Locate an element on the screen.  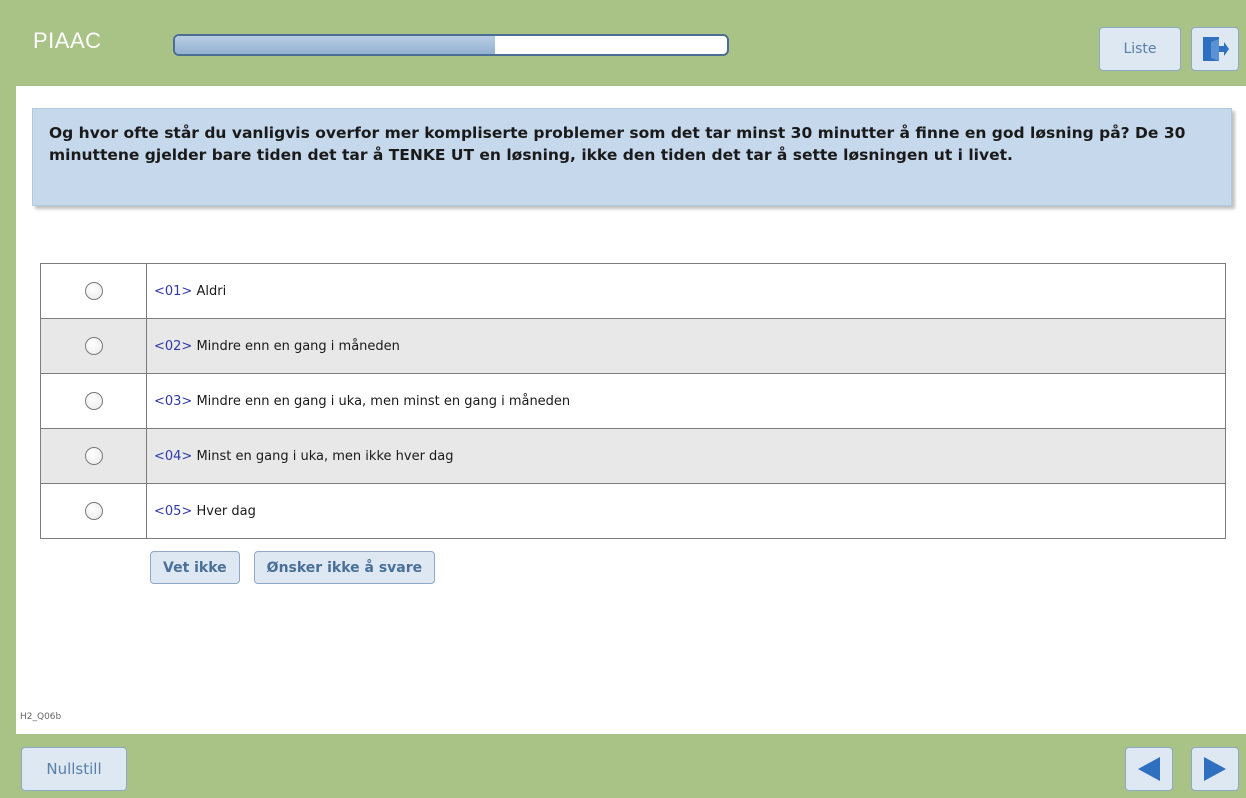
option-code: <05> is located at coordinates (173, 511).